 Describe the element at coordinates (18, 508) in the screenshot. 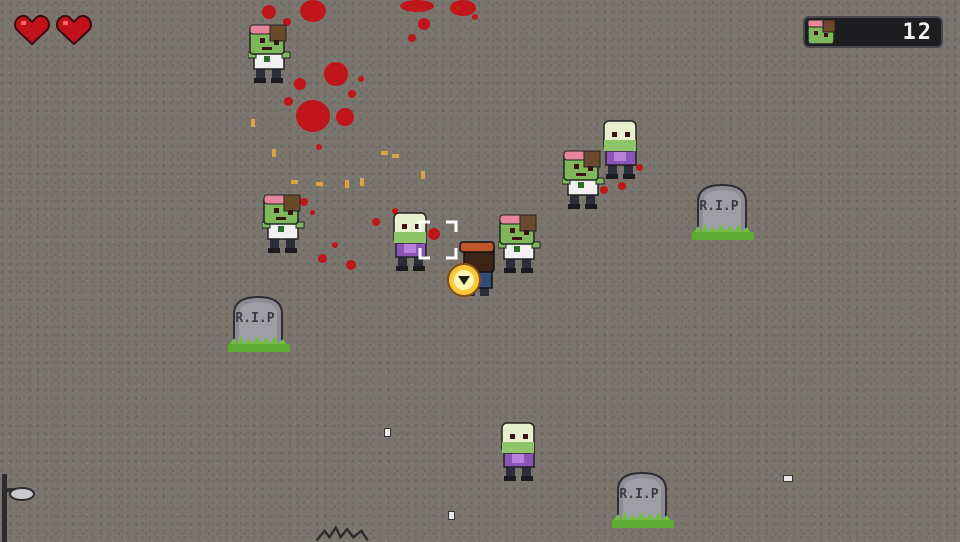

I see `lamp-post` at that location.